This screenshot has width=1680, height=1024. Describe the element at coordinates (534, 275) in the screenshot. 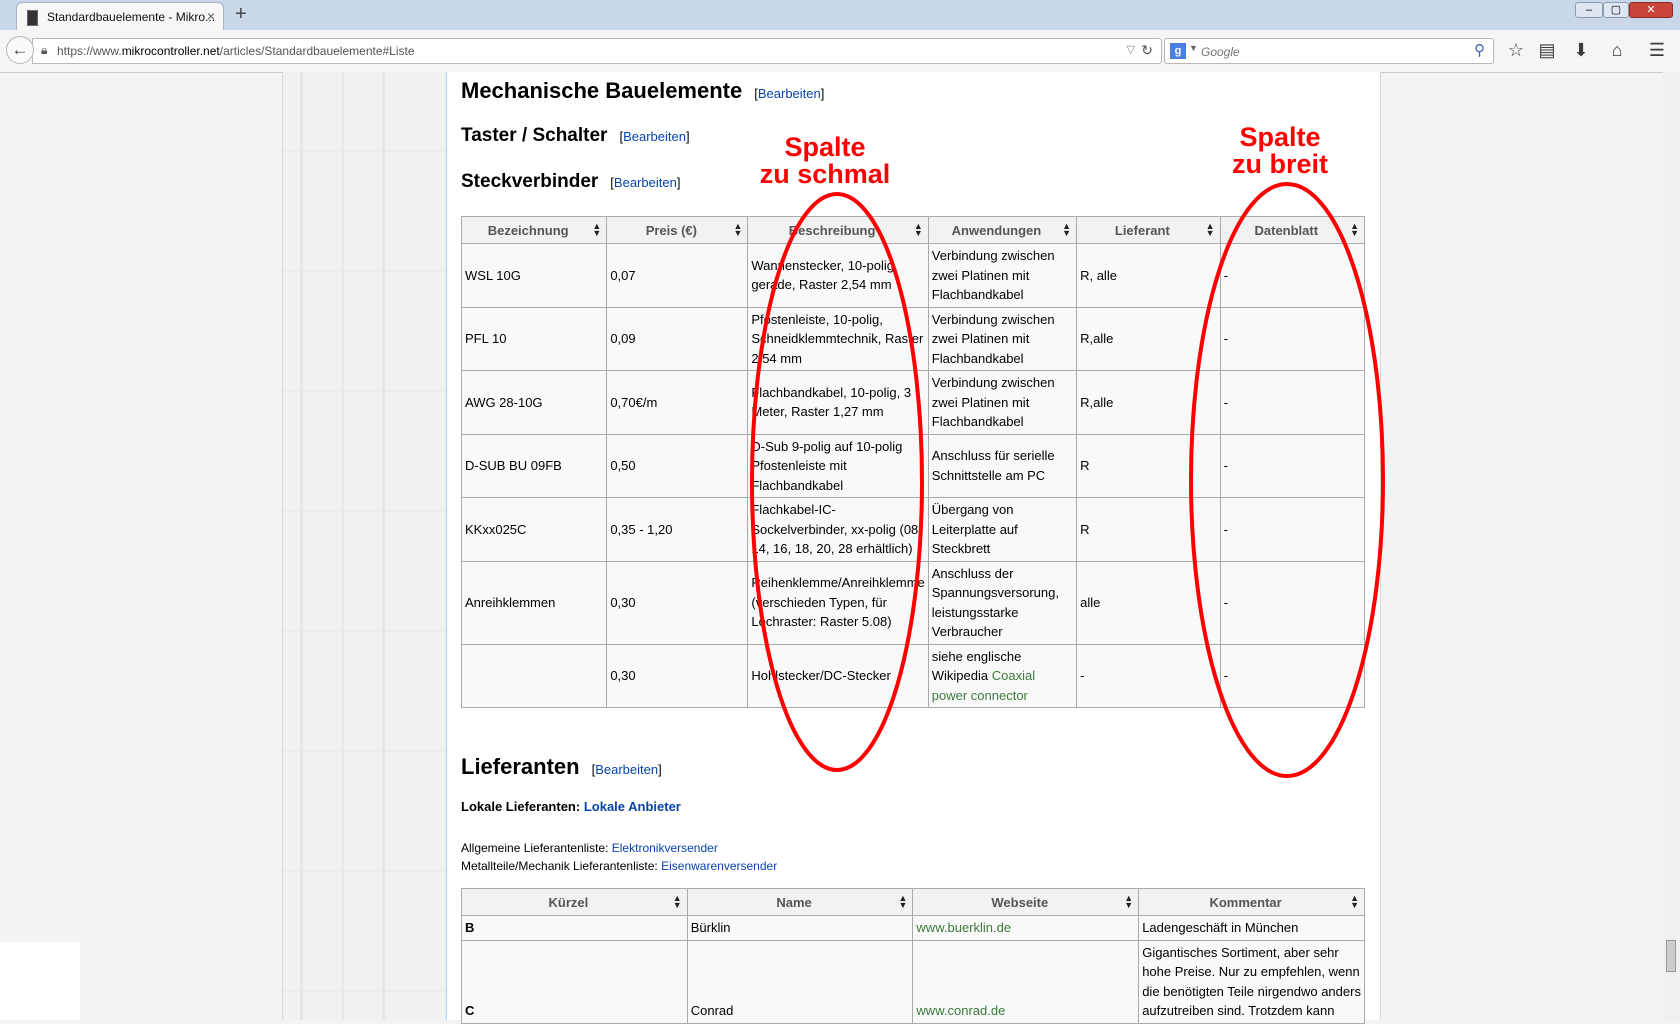

I see `cell-bezeichnung: WSL 10G` at that location.